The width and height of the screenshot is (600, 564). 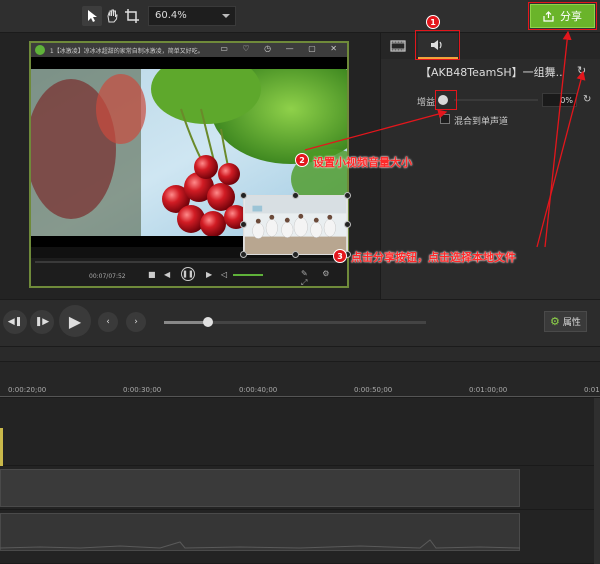 I want to click on resize-handle-tr, so click(x=347, y=195).